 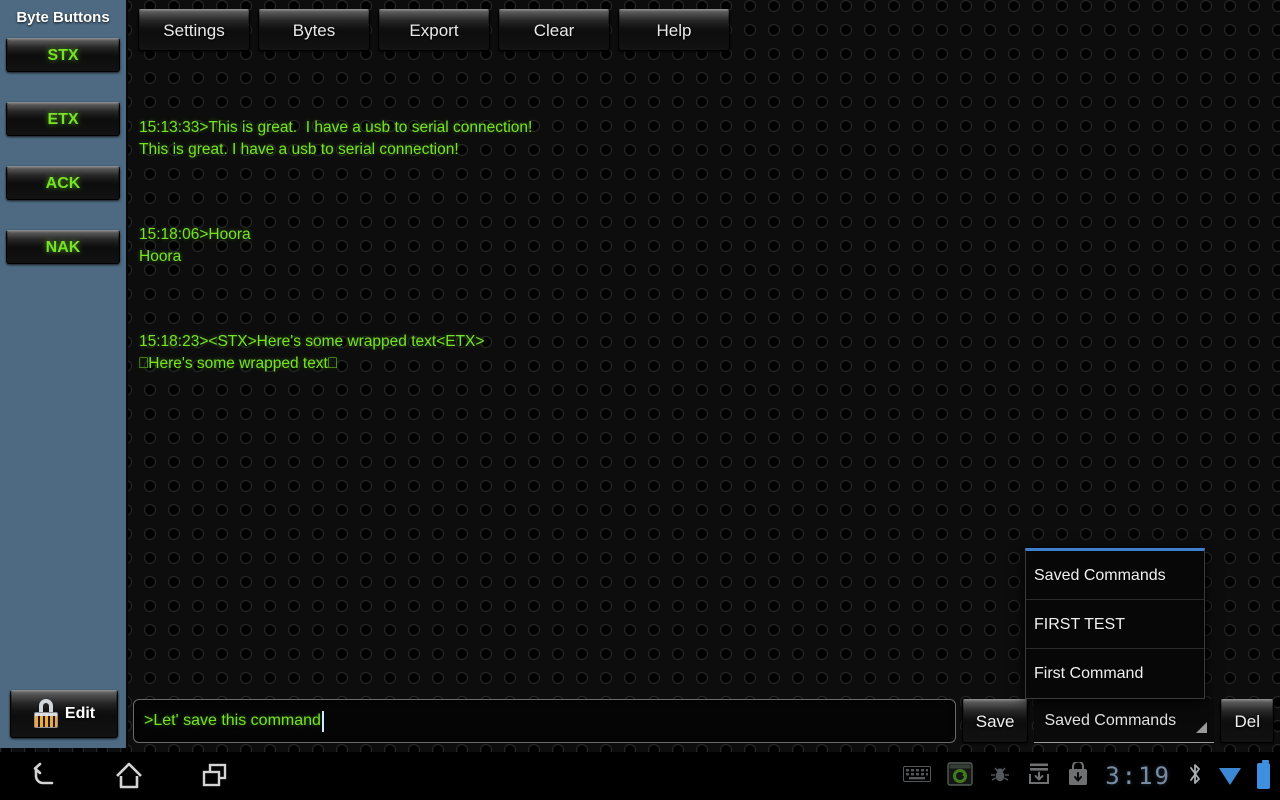 I want to click on settings-button: Settings, so click(x=194, y=30).